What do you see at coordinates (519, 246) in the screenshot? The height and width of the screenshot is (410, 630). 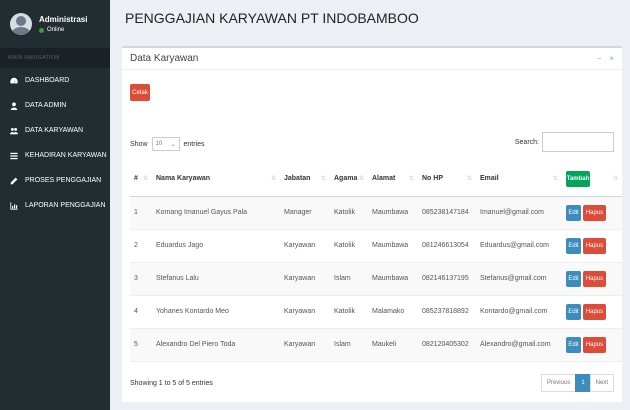 I see `cell-email: Eduardus@gmail.com` at bounding box center [519, 246].